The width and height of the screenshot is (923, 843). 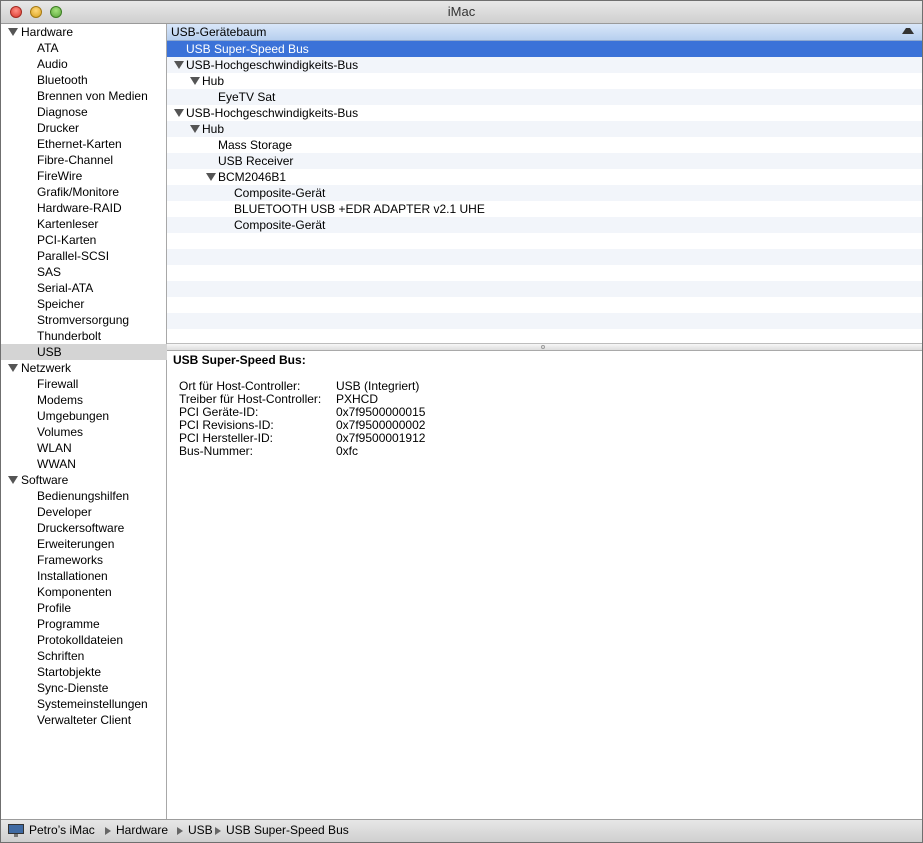 What do you see at coordinates (544, 209) in the screenshot?
I see `tree-row: BLUETOOTH USB +EDR ADAPTER v2.1 UHE` at bounding box center [544, 209].